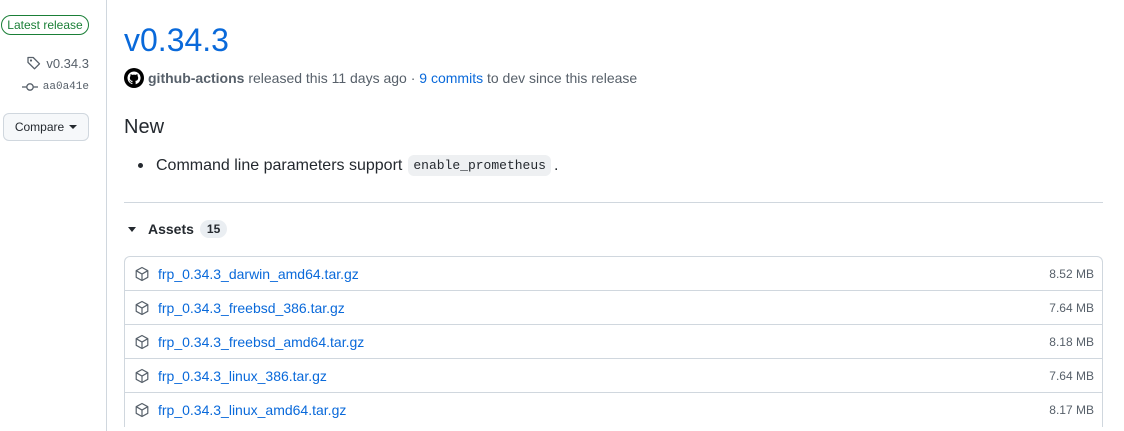 Image resolution: width=1124 pixels, height=431 pixels. I want to click on latest-release-badge: Latest release, so click(45, 25).